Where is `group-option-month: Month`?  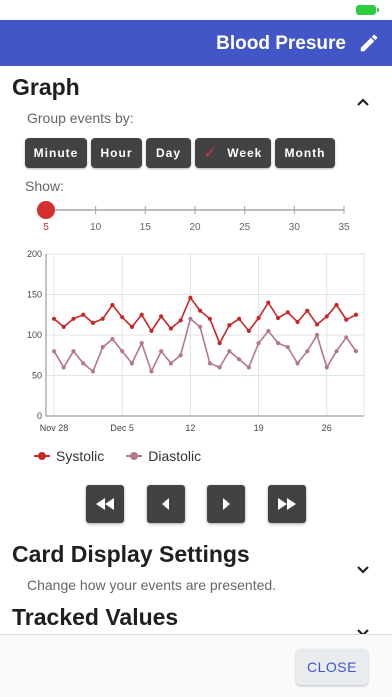 group-option-month: Month is located at coordinates (305, 153).